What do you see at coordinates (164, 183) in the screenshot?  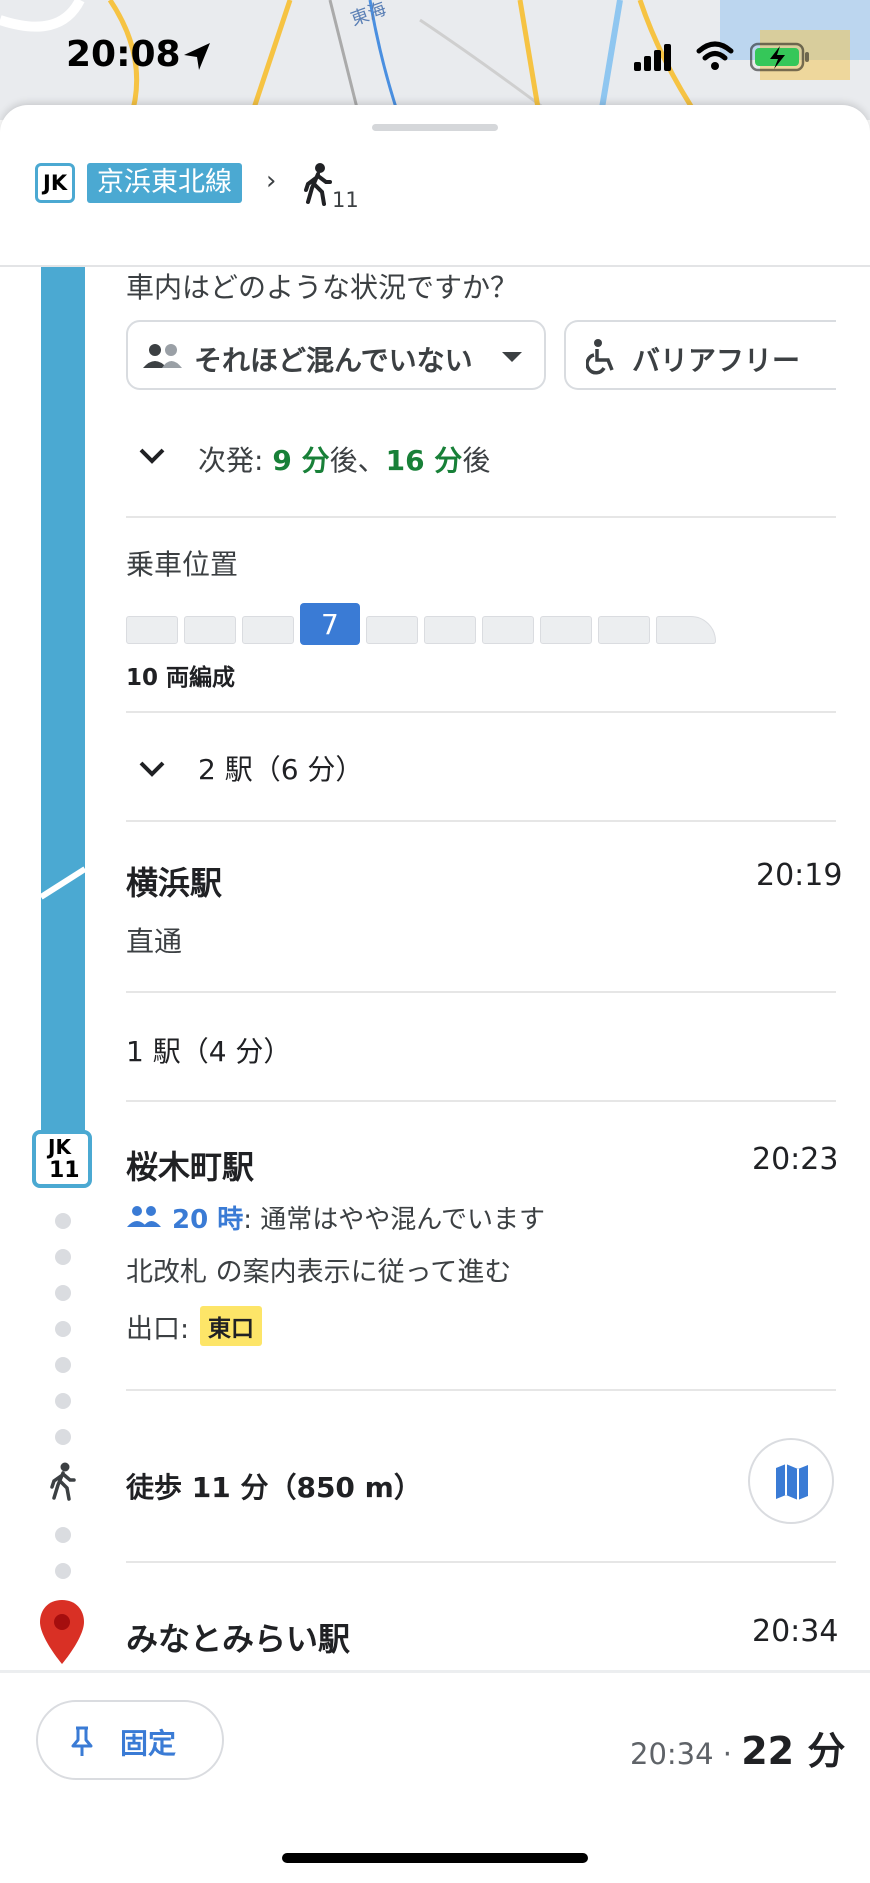 I see `line-name-badge: 京浜東北線` at bounding box center [164, 183].